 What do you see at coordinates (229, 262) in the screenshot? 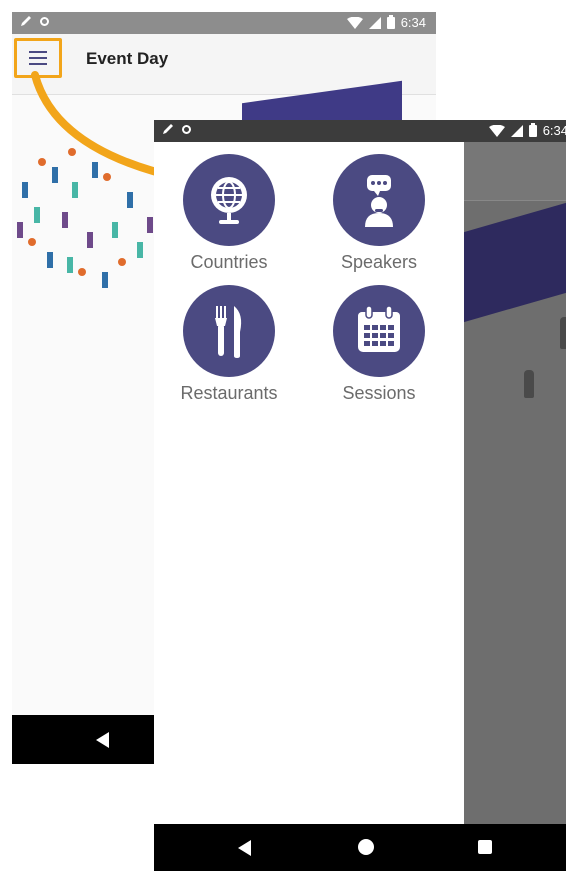
I see `menu-label: Countries` at bounding box center [229, 262].